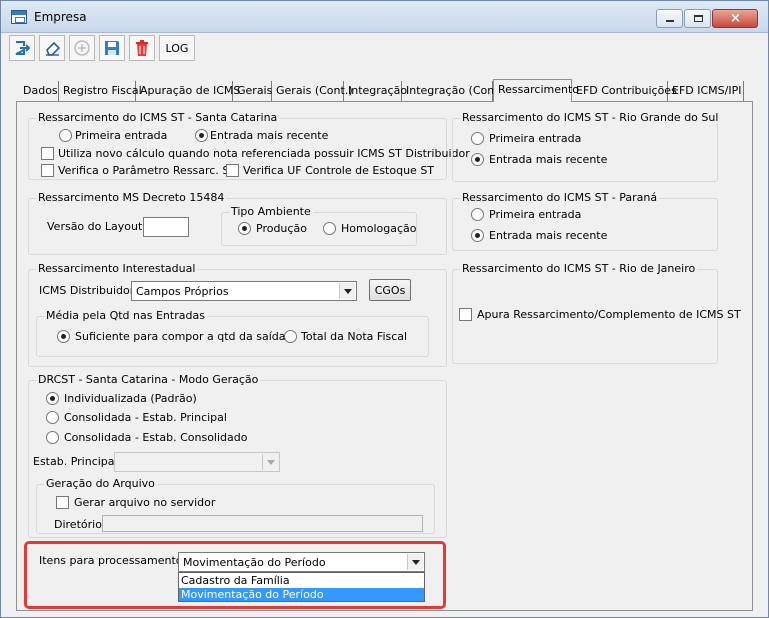 The height and width of the screenshot is (618, 769). Describe the element at coordinates (47, 153) in the screenshot. I see `sc-new-calc-checkbox` at that location.